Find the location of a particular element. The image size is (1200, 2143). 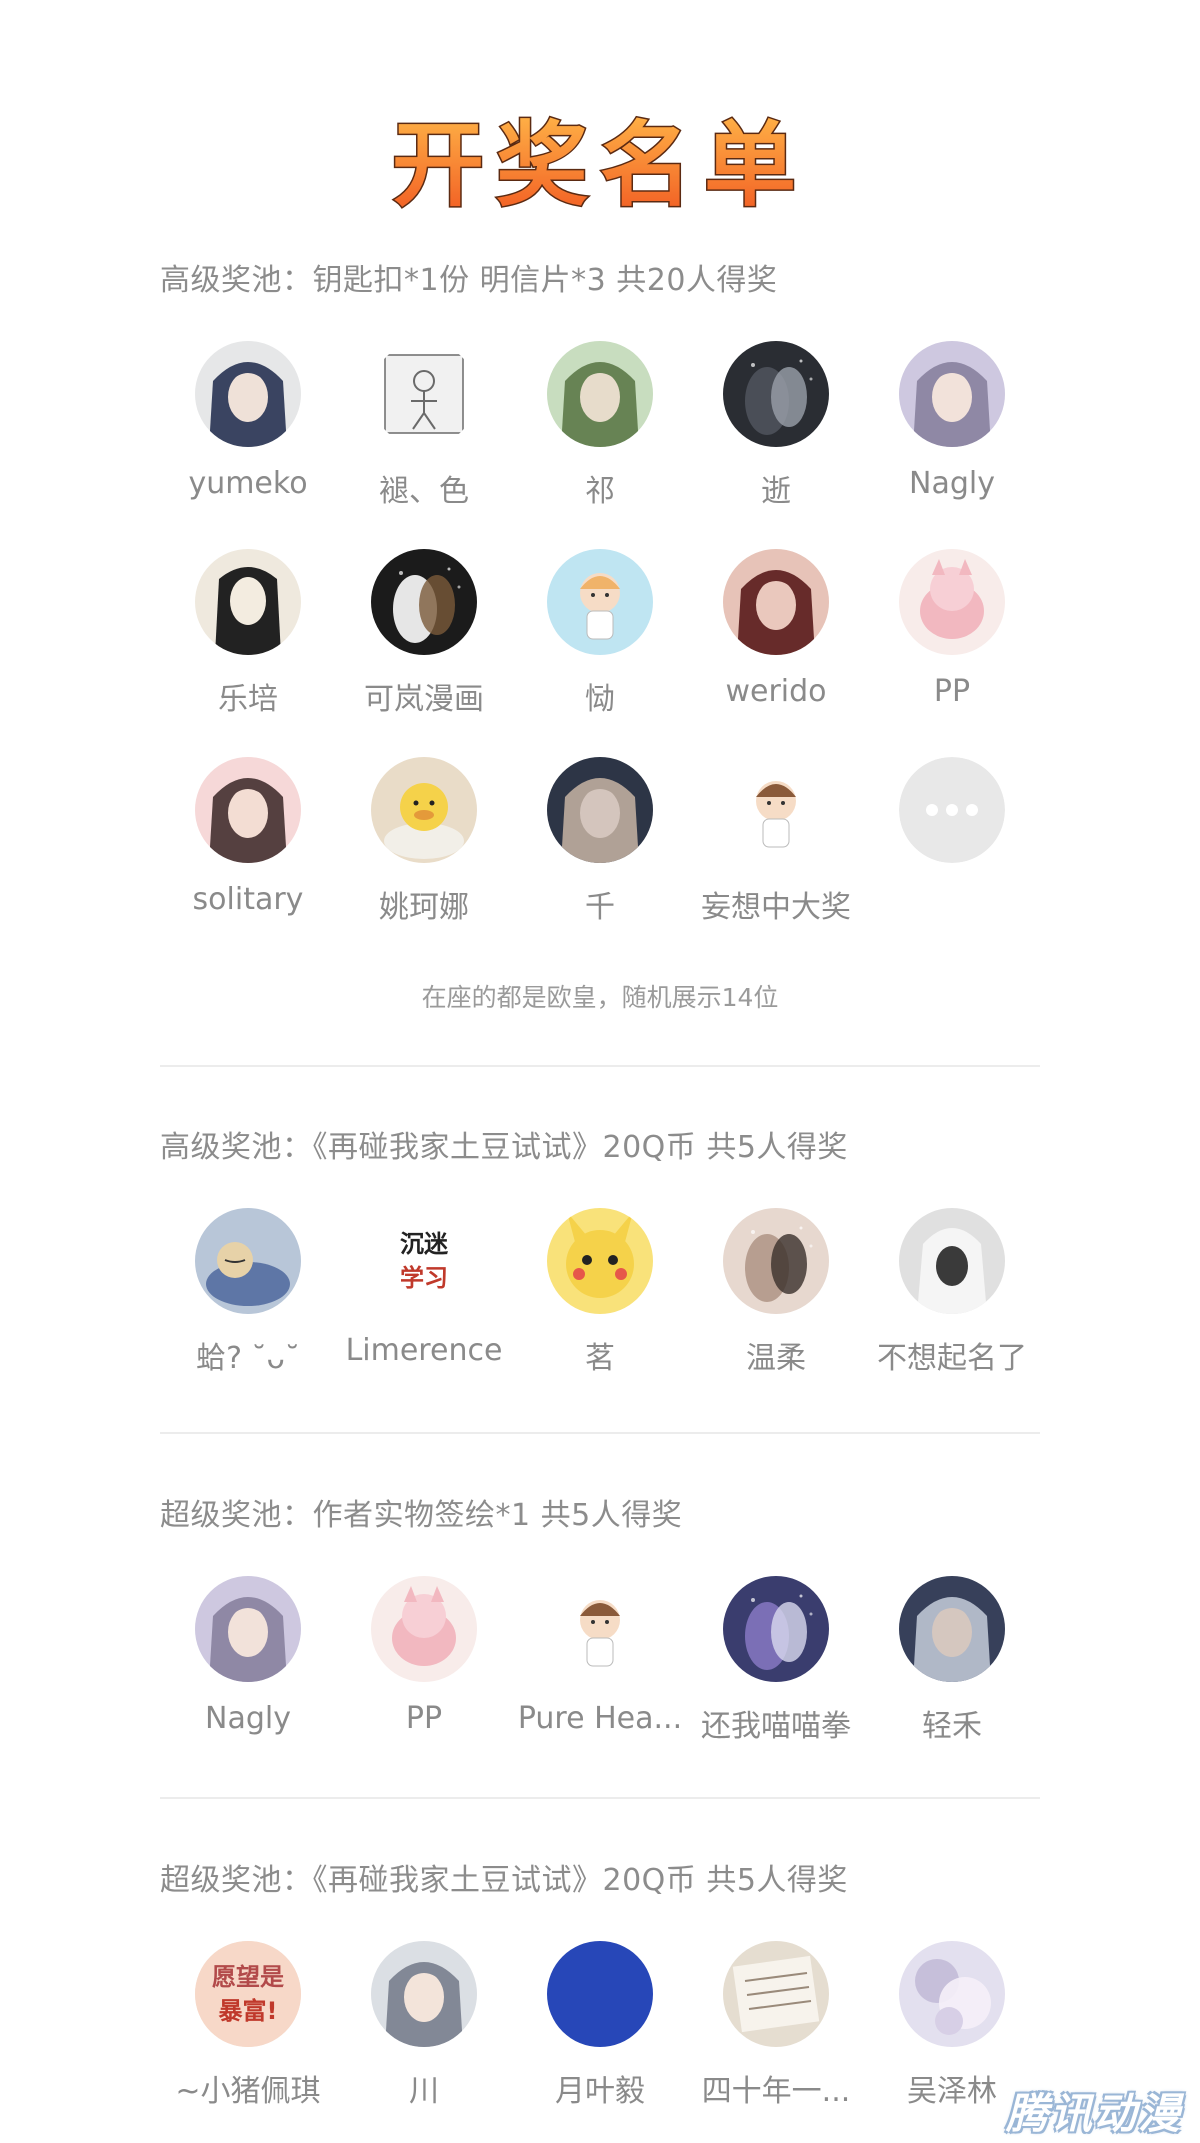

banner-title: 开奖名单 is located at coordinates (600, 165).